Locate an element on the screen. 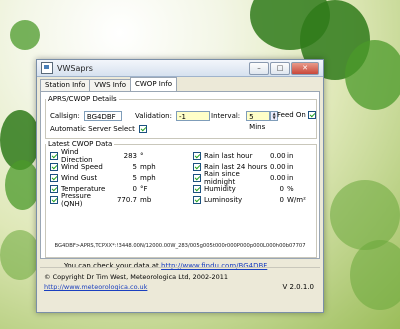 Image resolution: width=400 pixels, height=329 pixels. rain-midnight-unit: in is located at coordinates (290, 177).